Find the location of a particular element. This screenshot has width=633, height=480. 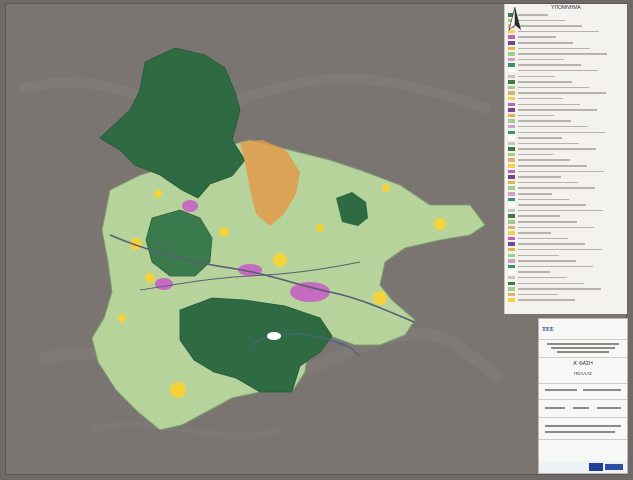

legend-panel: ΥΠΟΜΝΗΜΑ is located at coordinates (565, 159).